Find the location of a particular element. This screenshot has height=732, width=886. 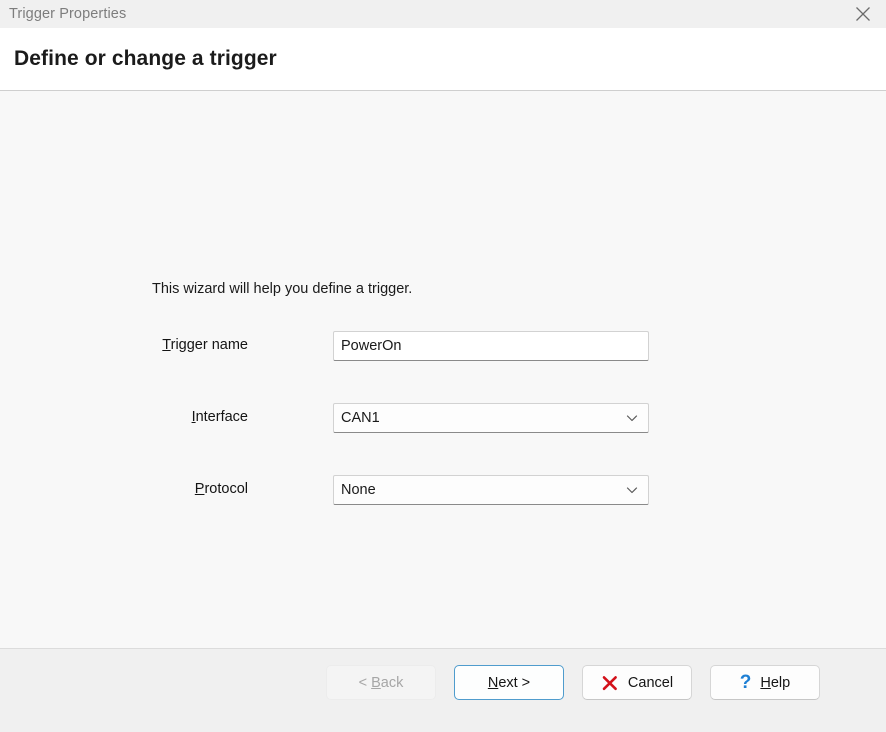

close-button is located at coordinates (863, 14).